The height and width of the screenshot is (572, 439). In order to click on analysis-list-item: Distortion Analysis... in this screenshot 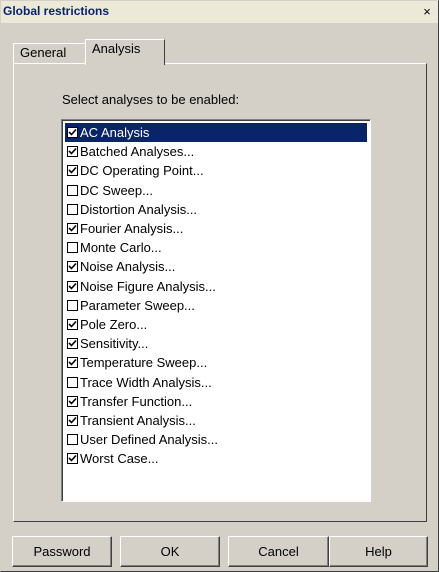, I will do `click(216, 209)`.